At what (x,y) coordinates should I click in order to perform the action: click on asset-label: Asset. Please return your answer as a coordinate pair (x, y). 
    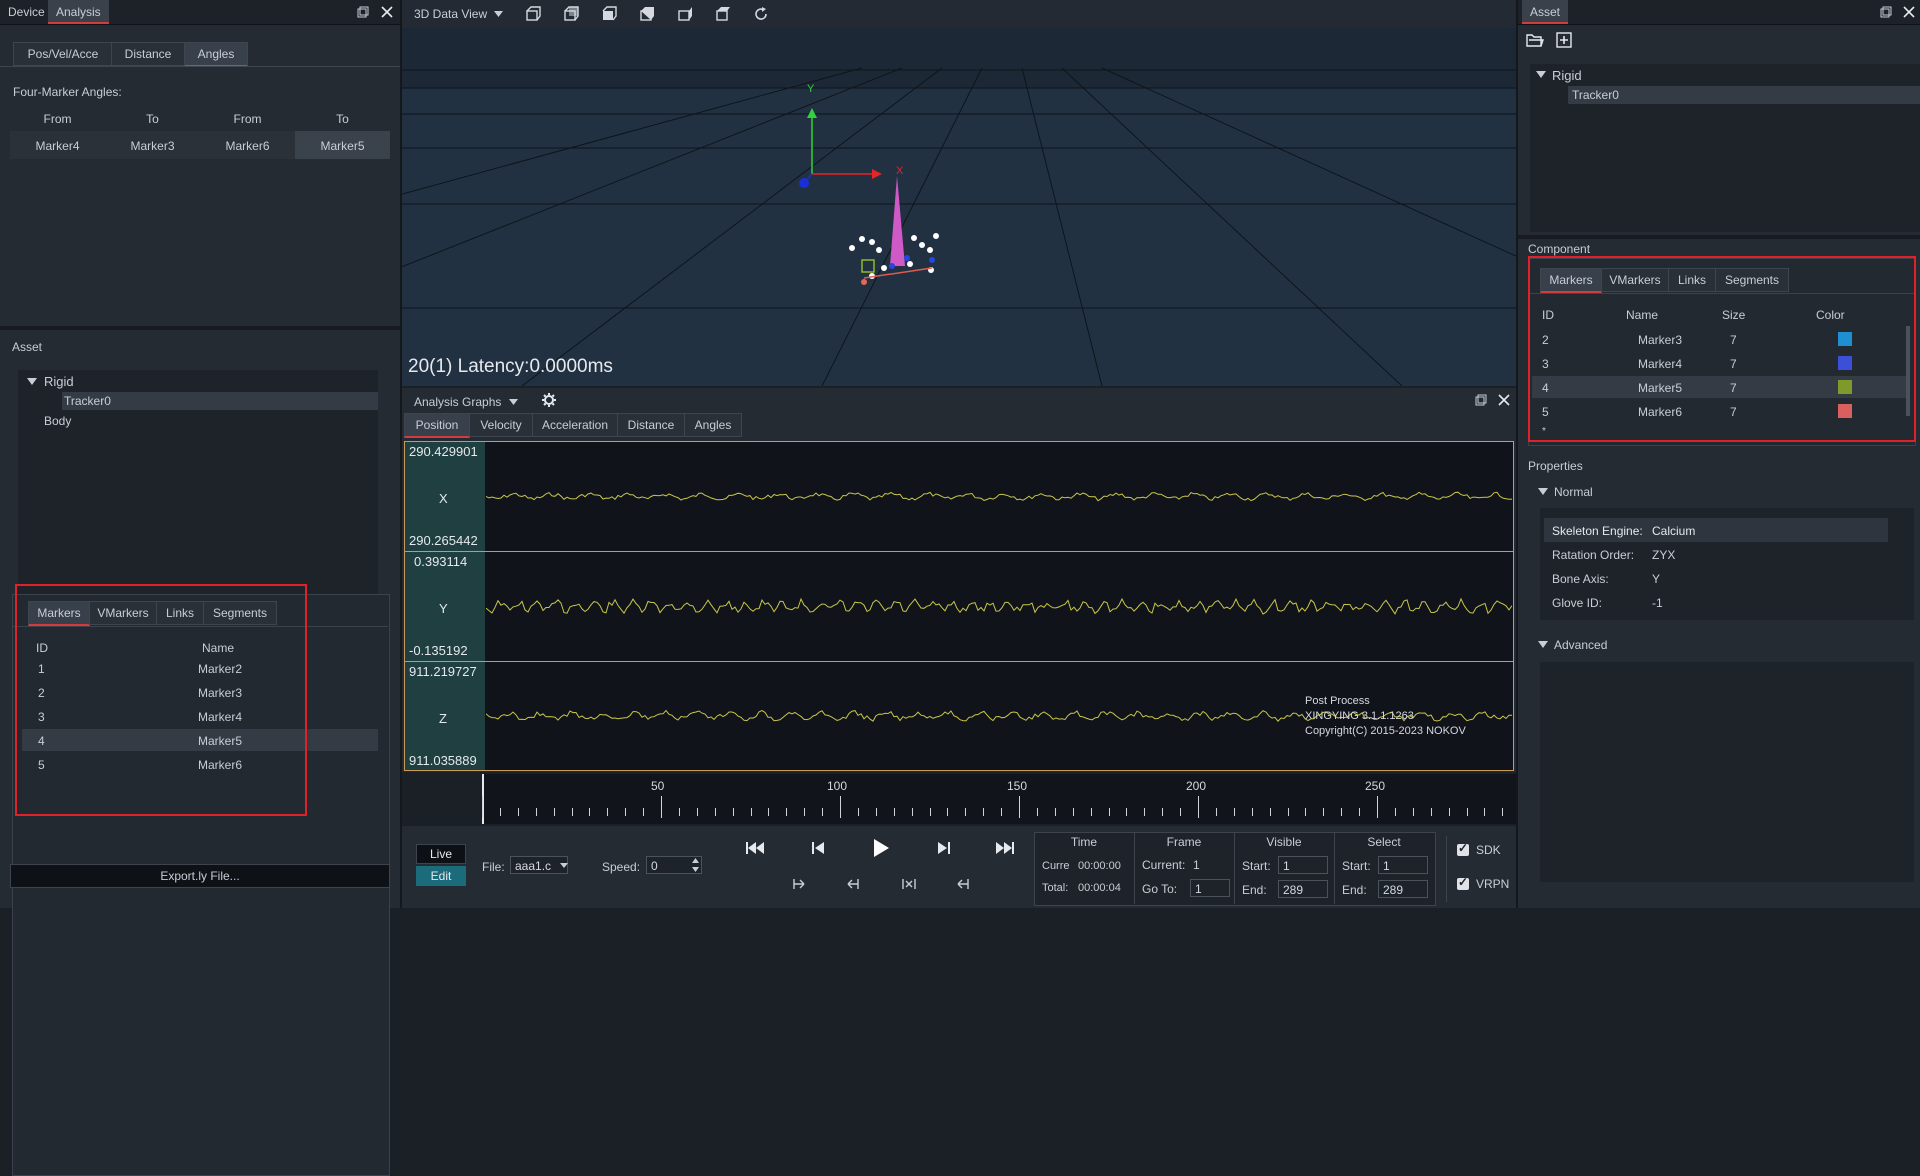
    Looking at the image, I should click on (27, 347).